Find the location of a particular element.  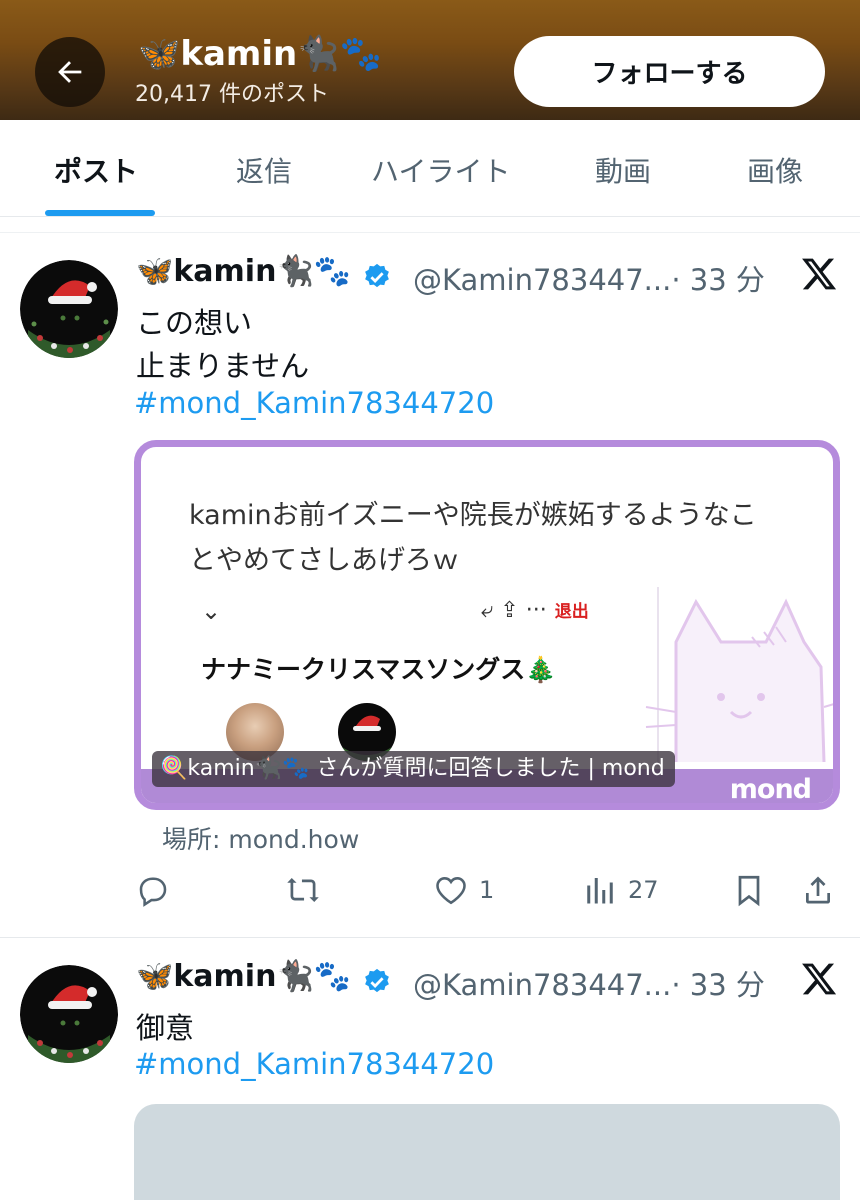

tab-divider is located at coordinates (430, 225).